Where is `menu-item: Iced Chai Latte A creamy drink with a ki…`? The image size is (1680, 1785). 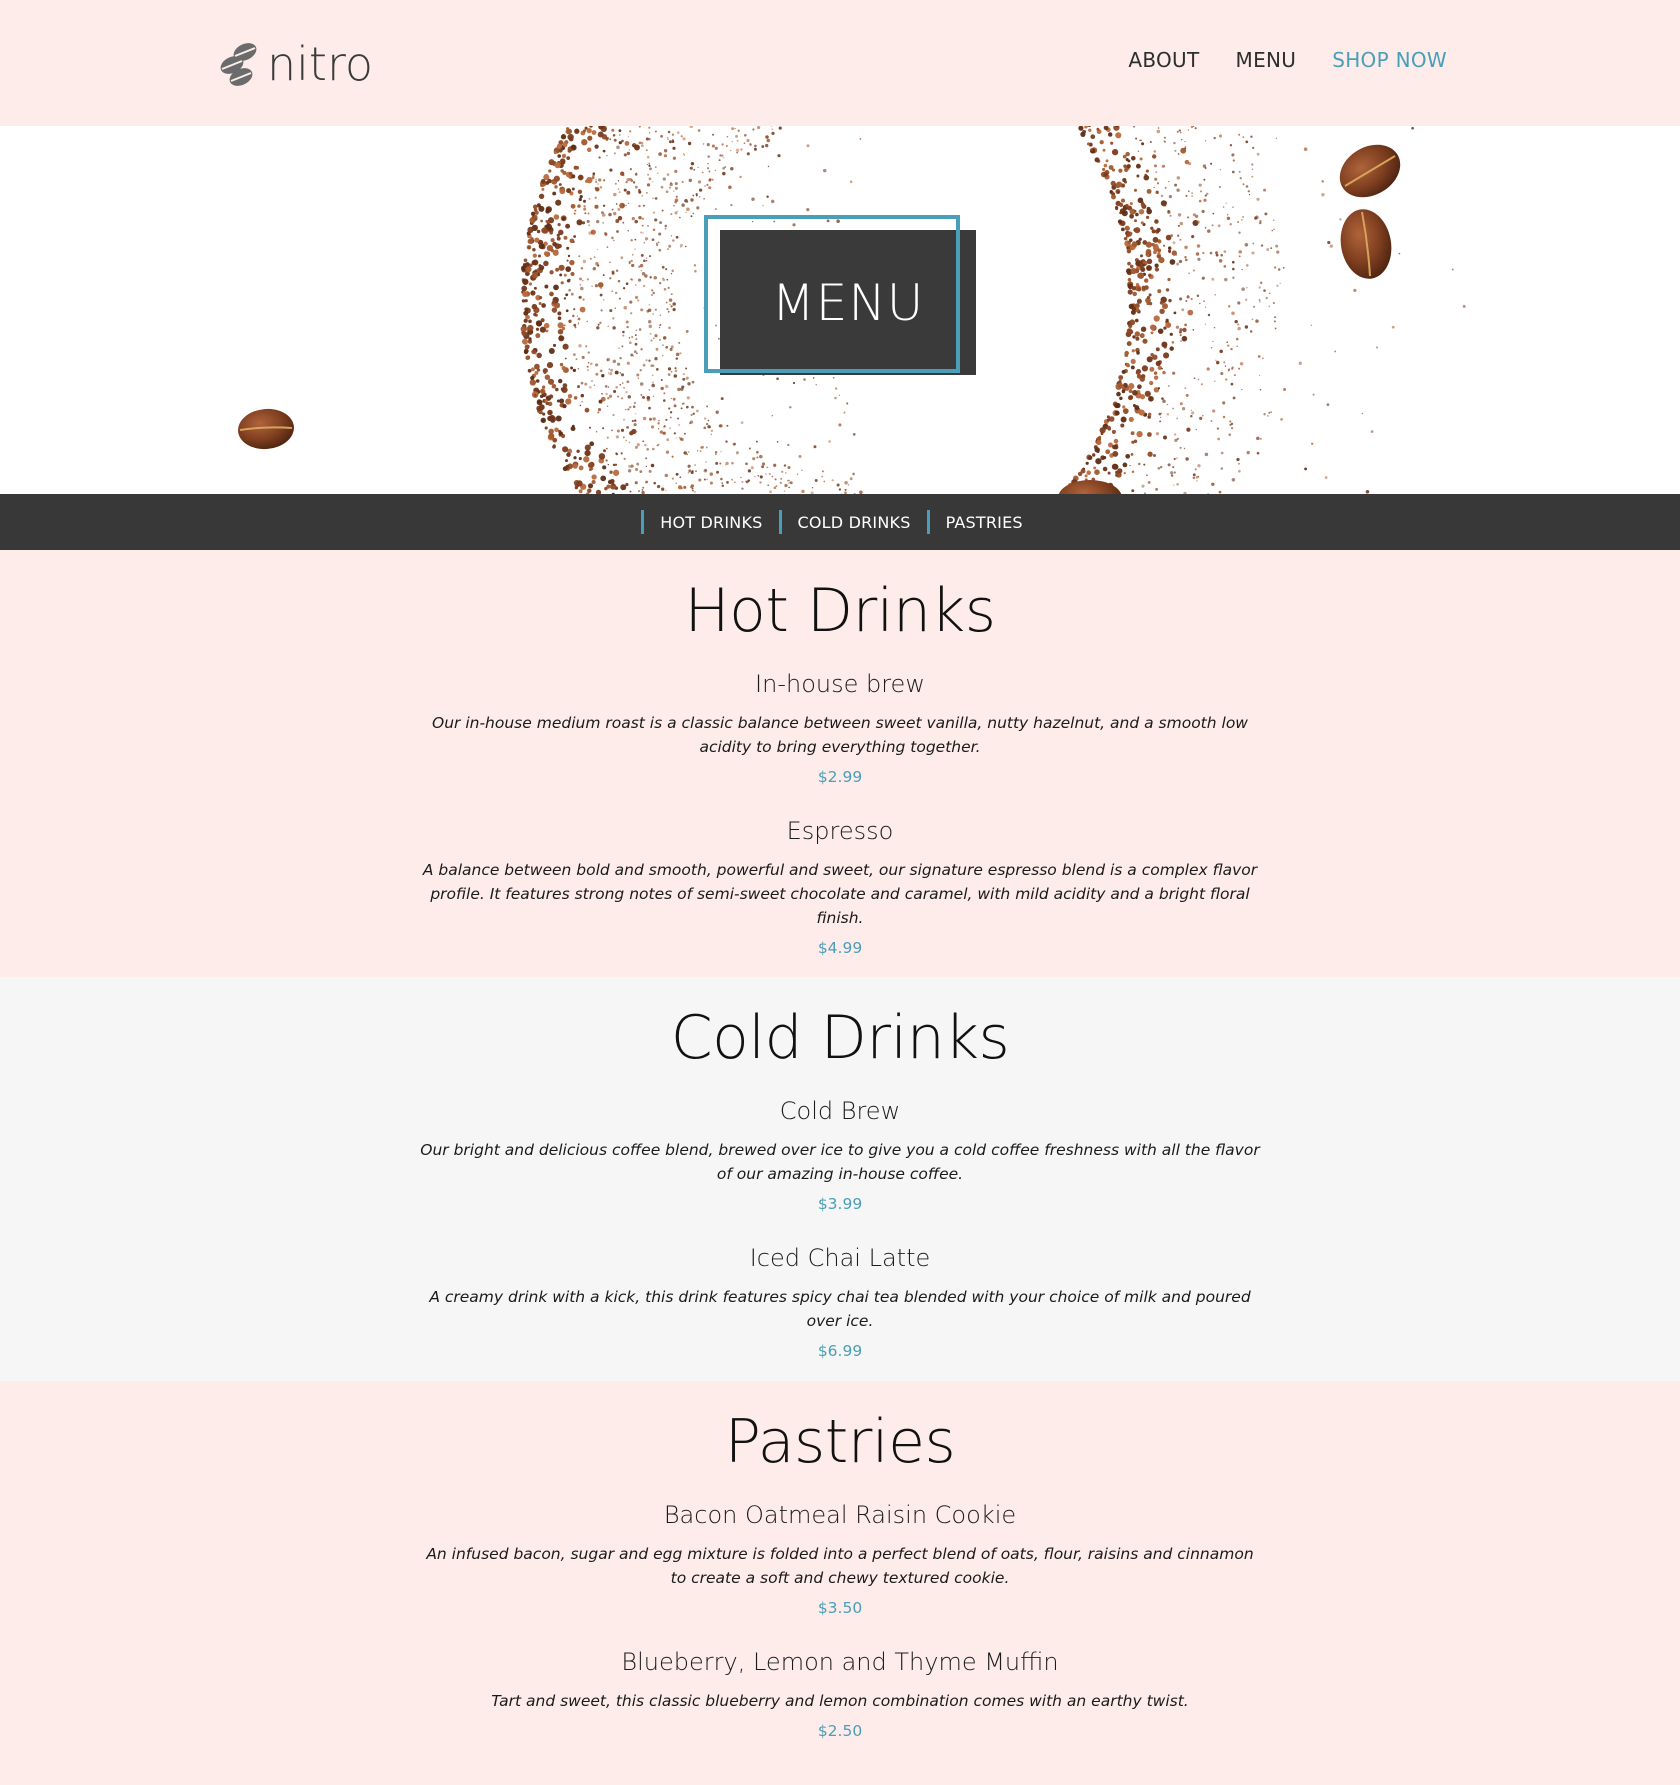 menu-item: Iced Chai Latte A creamy drink with a ki… is located at coordinates (840, 1302).